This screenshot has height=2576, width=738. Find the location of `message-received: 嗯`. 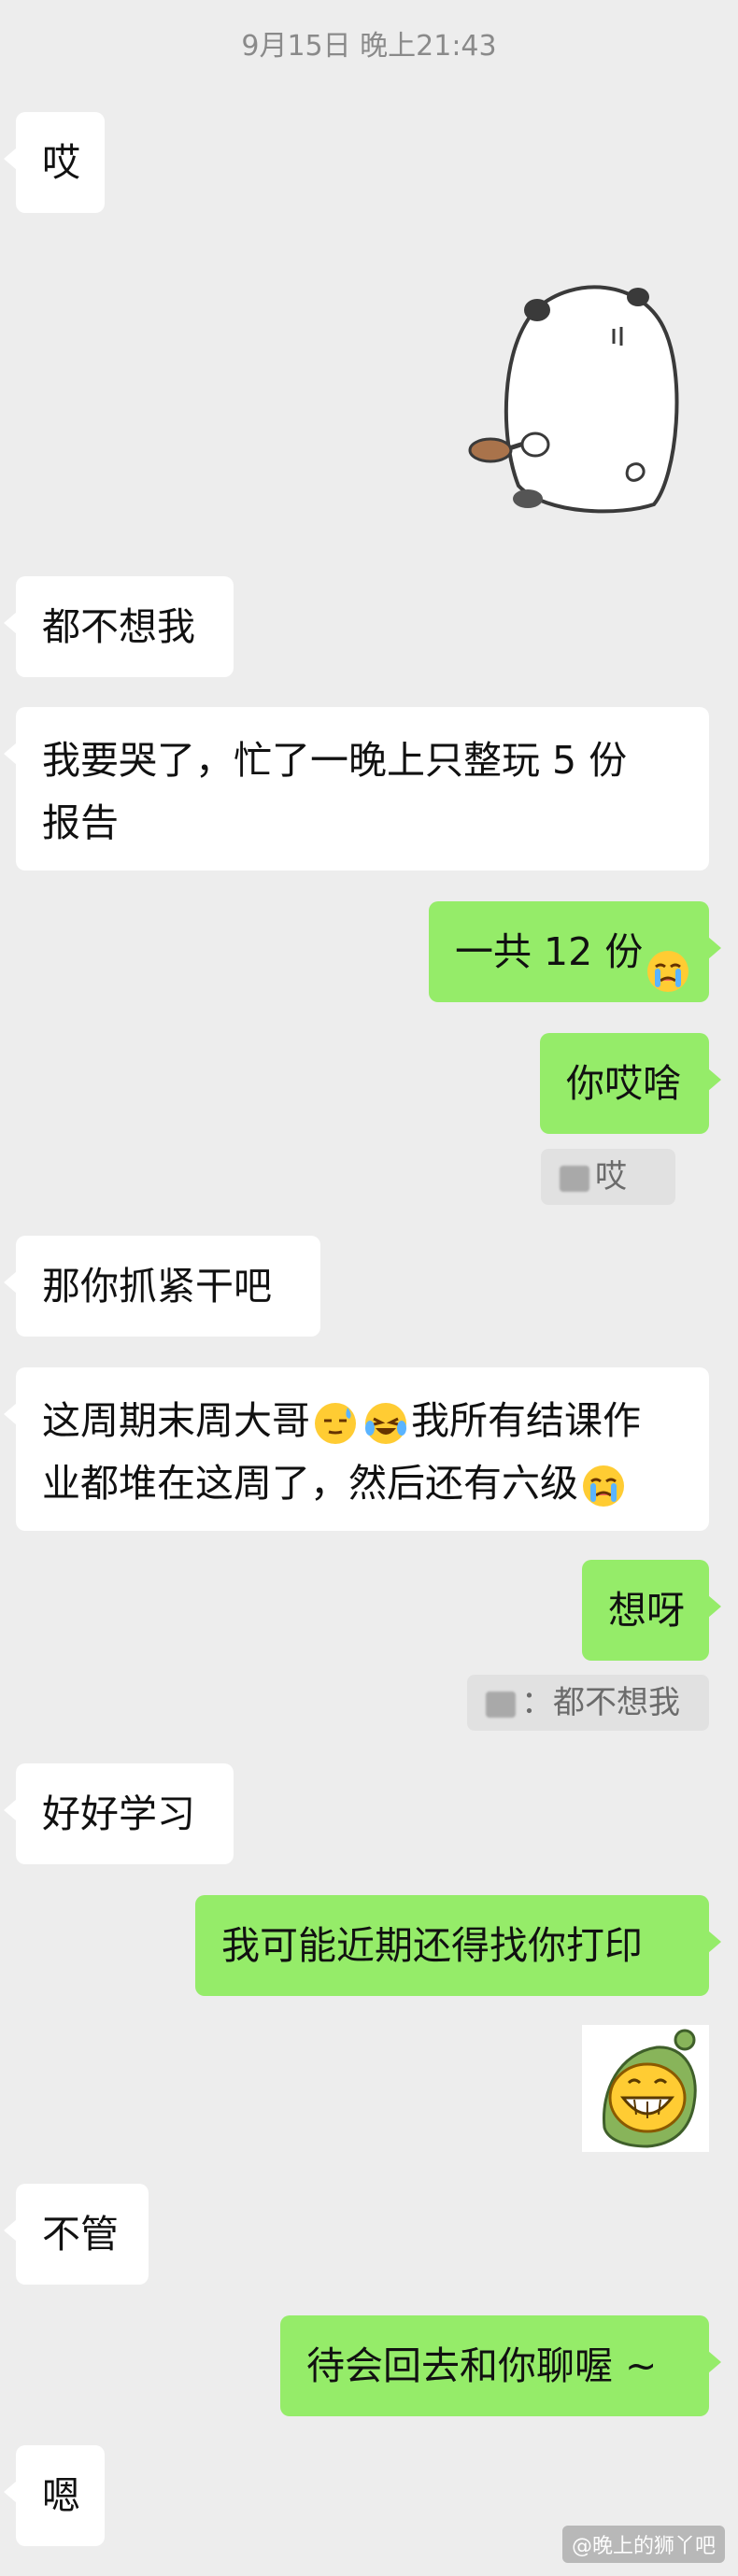

message-received: 嗯 is located at coordinates (54, 2495).